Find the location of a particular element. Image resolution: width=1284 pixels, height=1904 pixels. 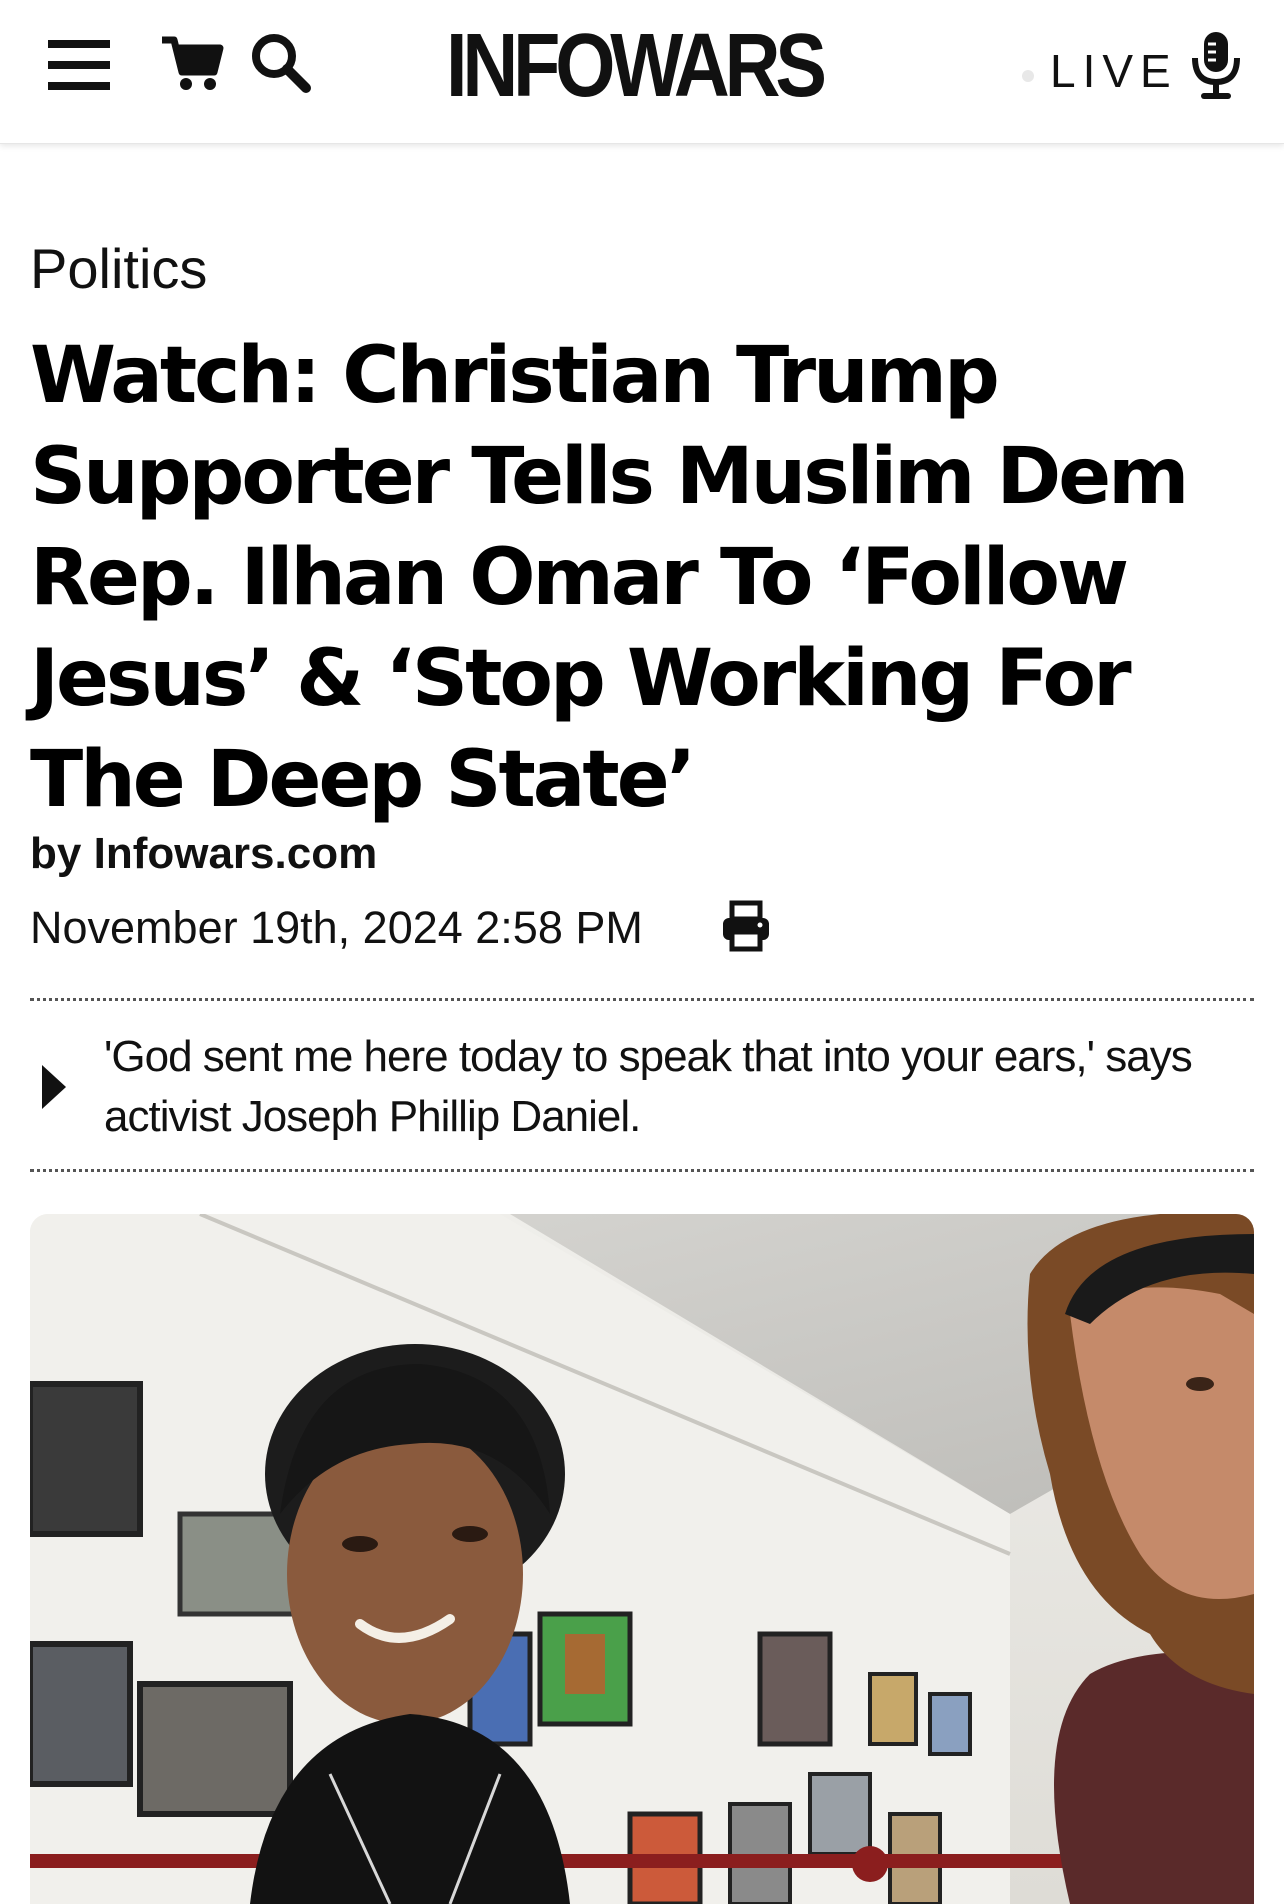

microphone-icon is located at coordinates (1216, 65).